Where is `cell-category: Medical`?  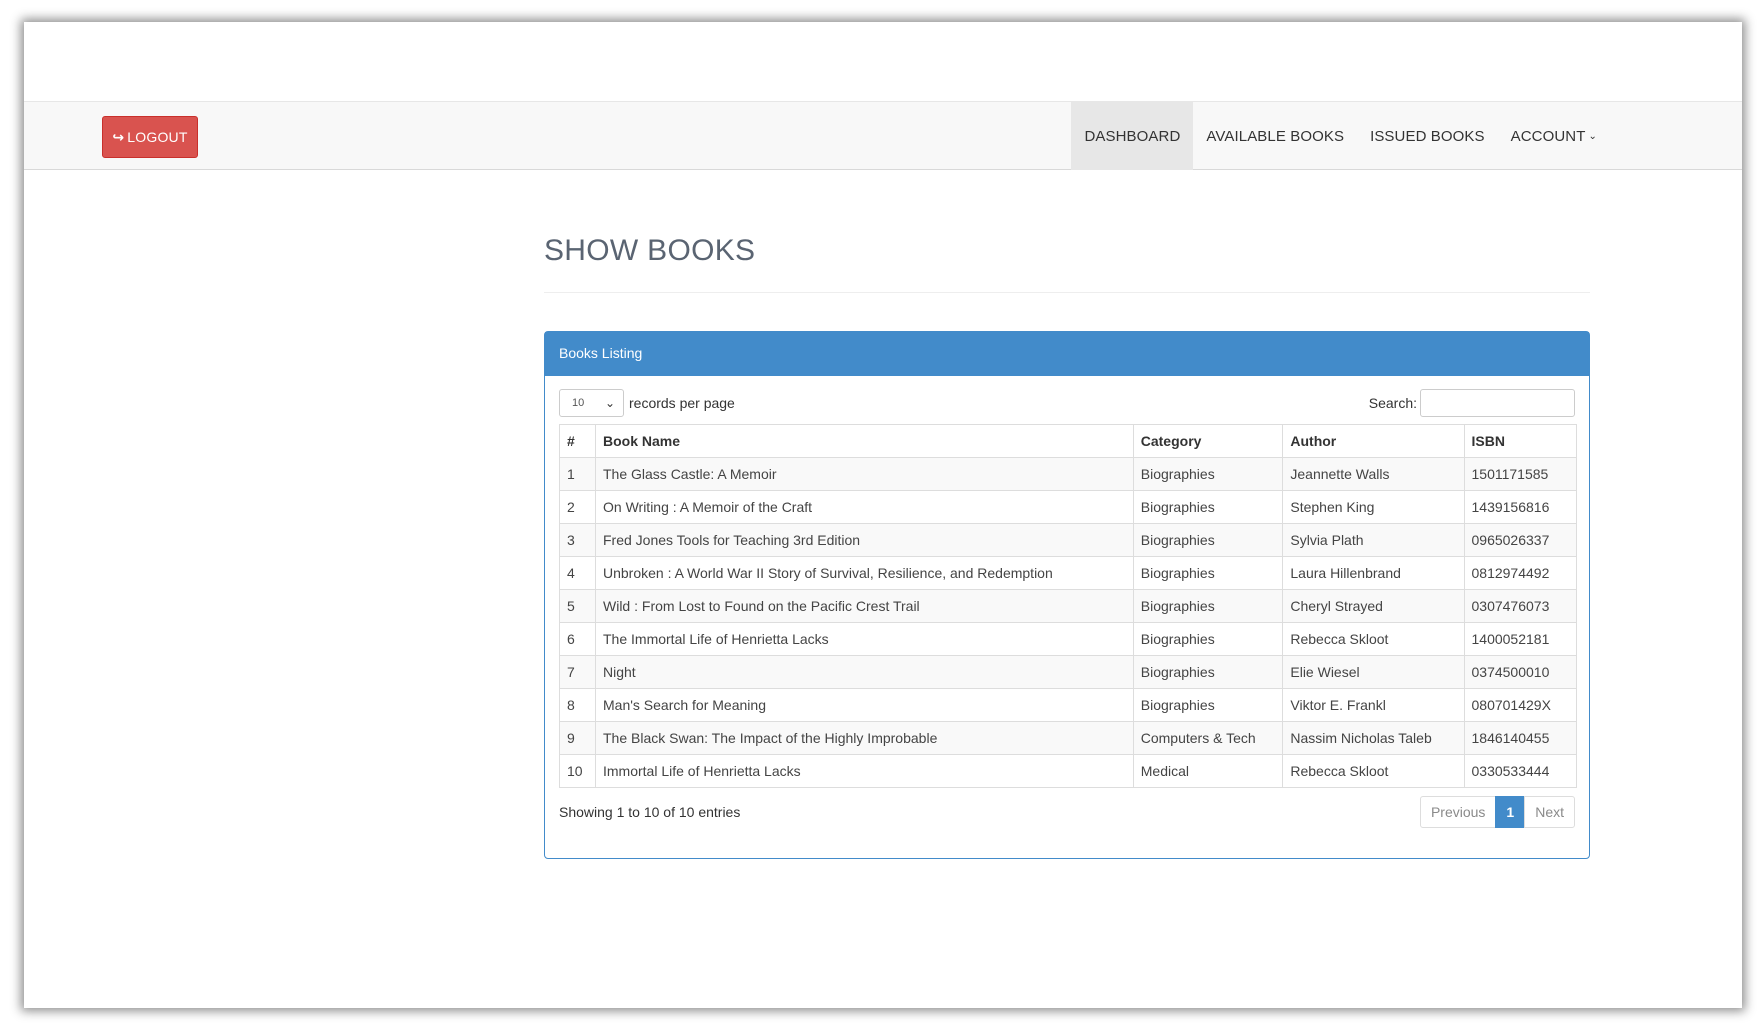
cell-category: Medical is located at coordinates (1208, 771).